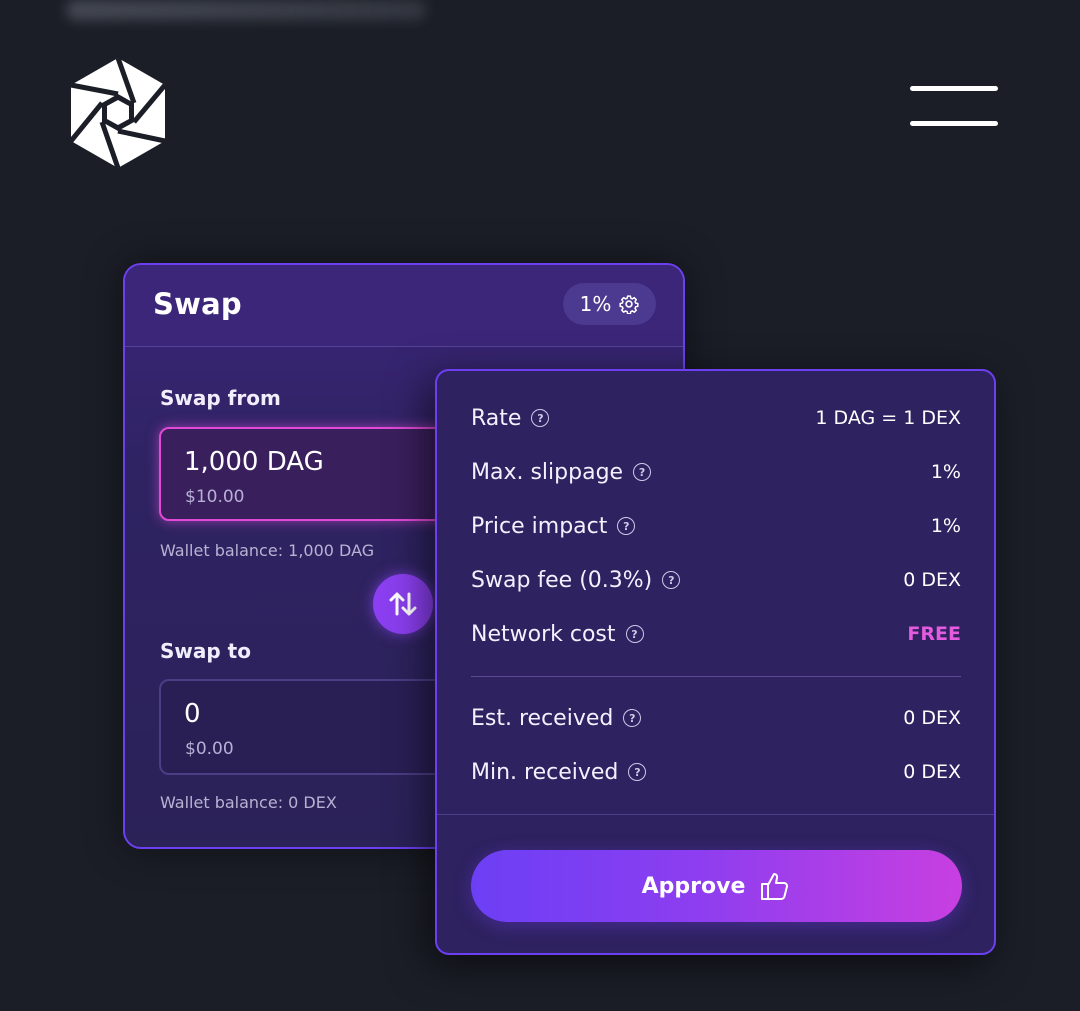 The image size is (1080, 1011). I want to click on est-received-value: 0 DEX, so click(932, 718).